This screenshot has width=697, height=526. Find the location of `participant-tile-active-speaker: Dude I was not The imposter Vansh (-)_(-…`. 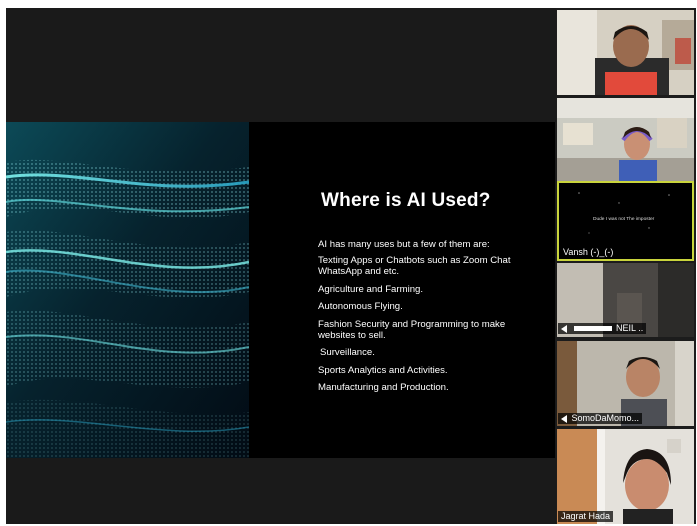

participant-tile-active-speaker: Dude I was not The imposter Vansh (-)_(-… is located at coordinates (625, 221).